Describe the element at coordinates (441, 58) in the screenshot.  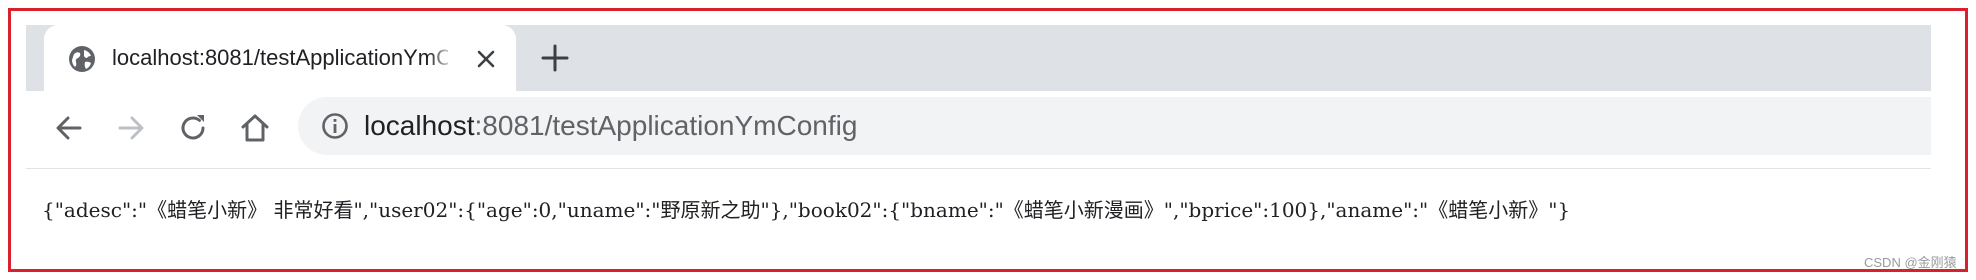
I see `tab-title-fade` at that location.